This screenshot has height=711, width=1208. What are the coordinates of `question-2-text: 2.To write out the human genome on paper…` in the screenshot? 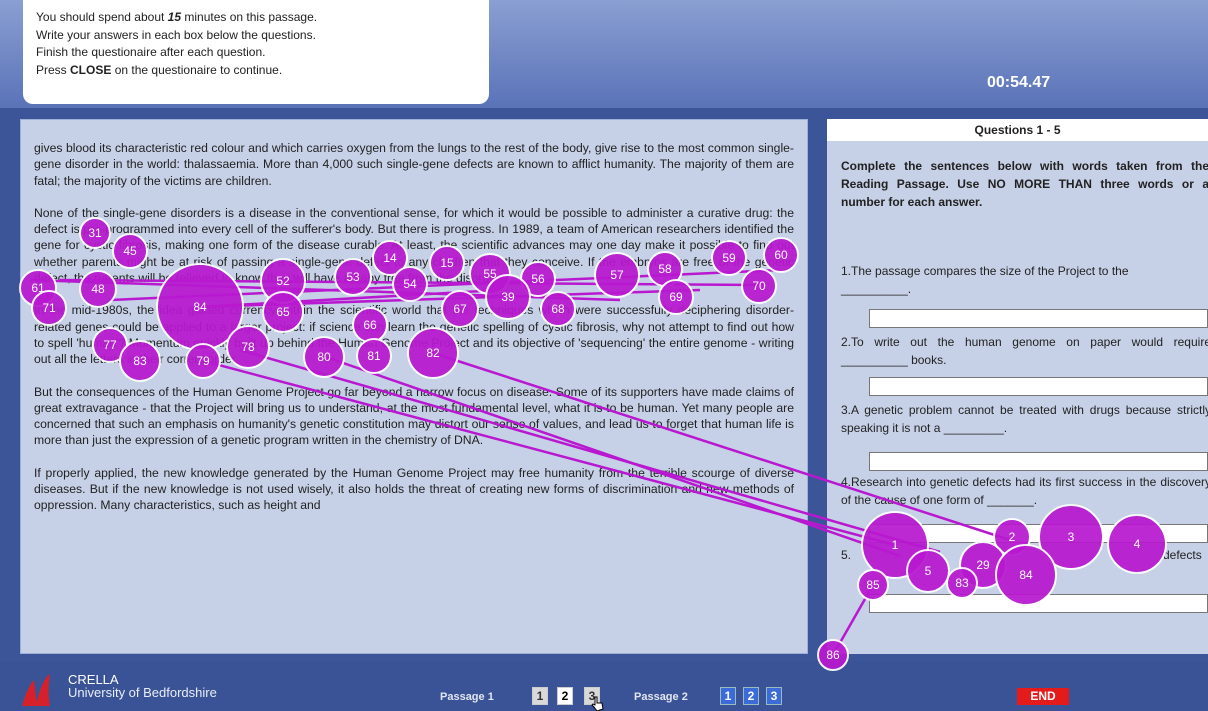 It's located at (1024, 351).